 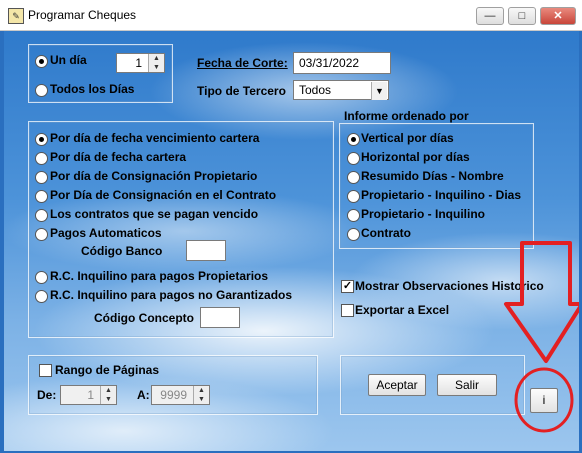 I want to click on annotation-circle, so click(x=544, y=400).